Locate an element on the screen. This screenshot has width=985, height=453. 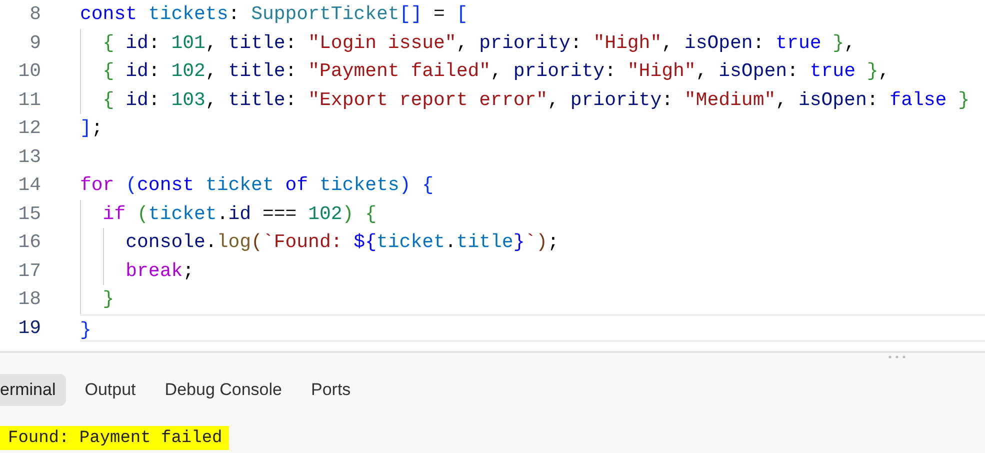
line-number: 11 is located at coordinates (29, 100).